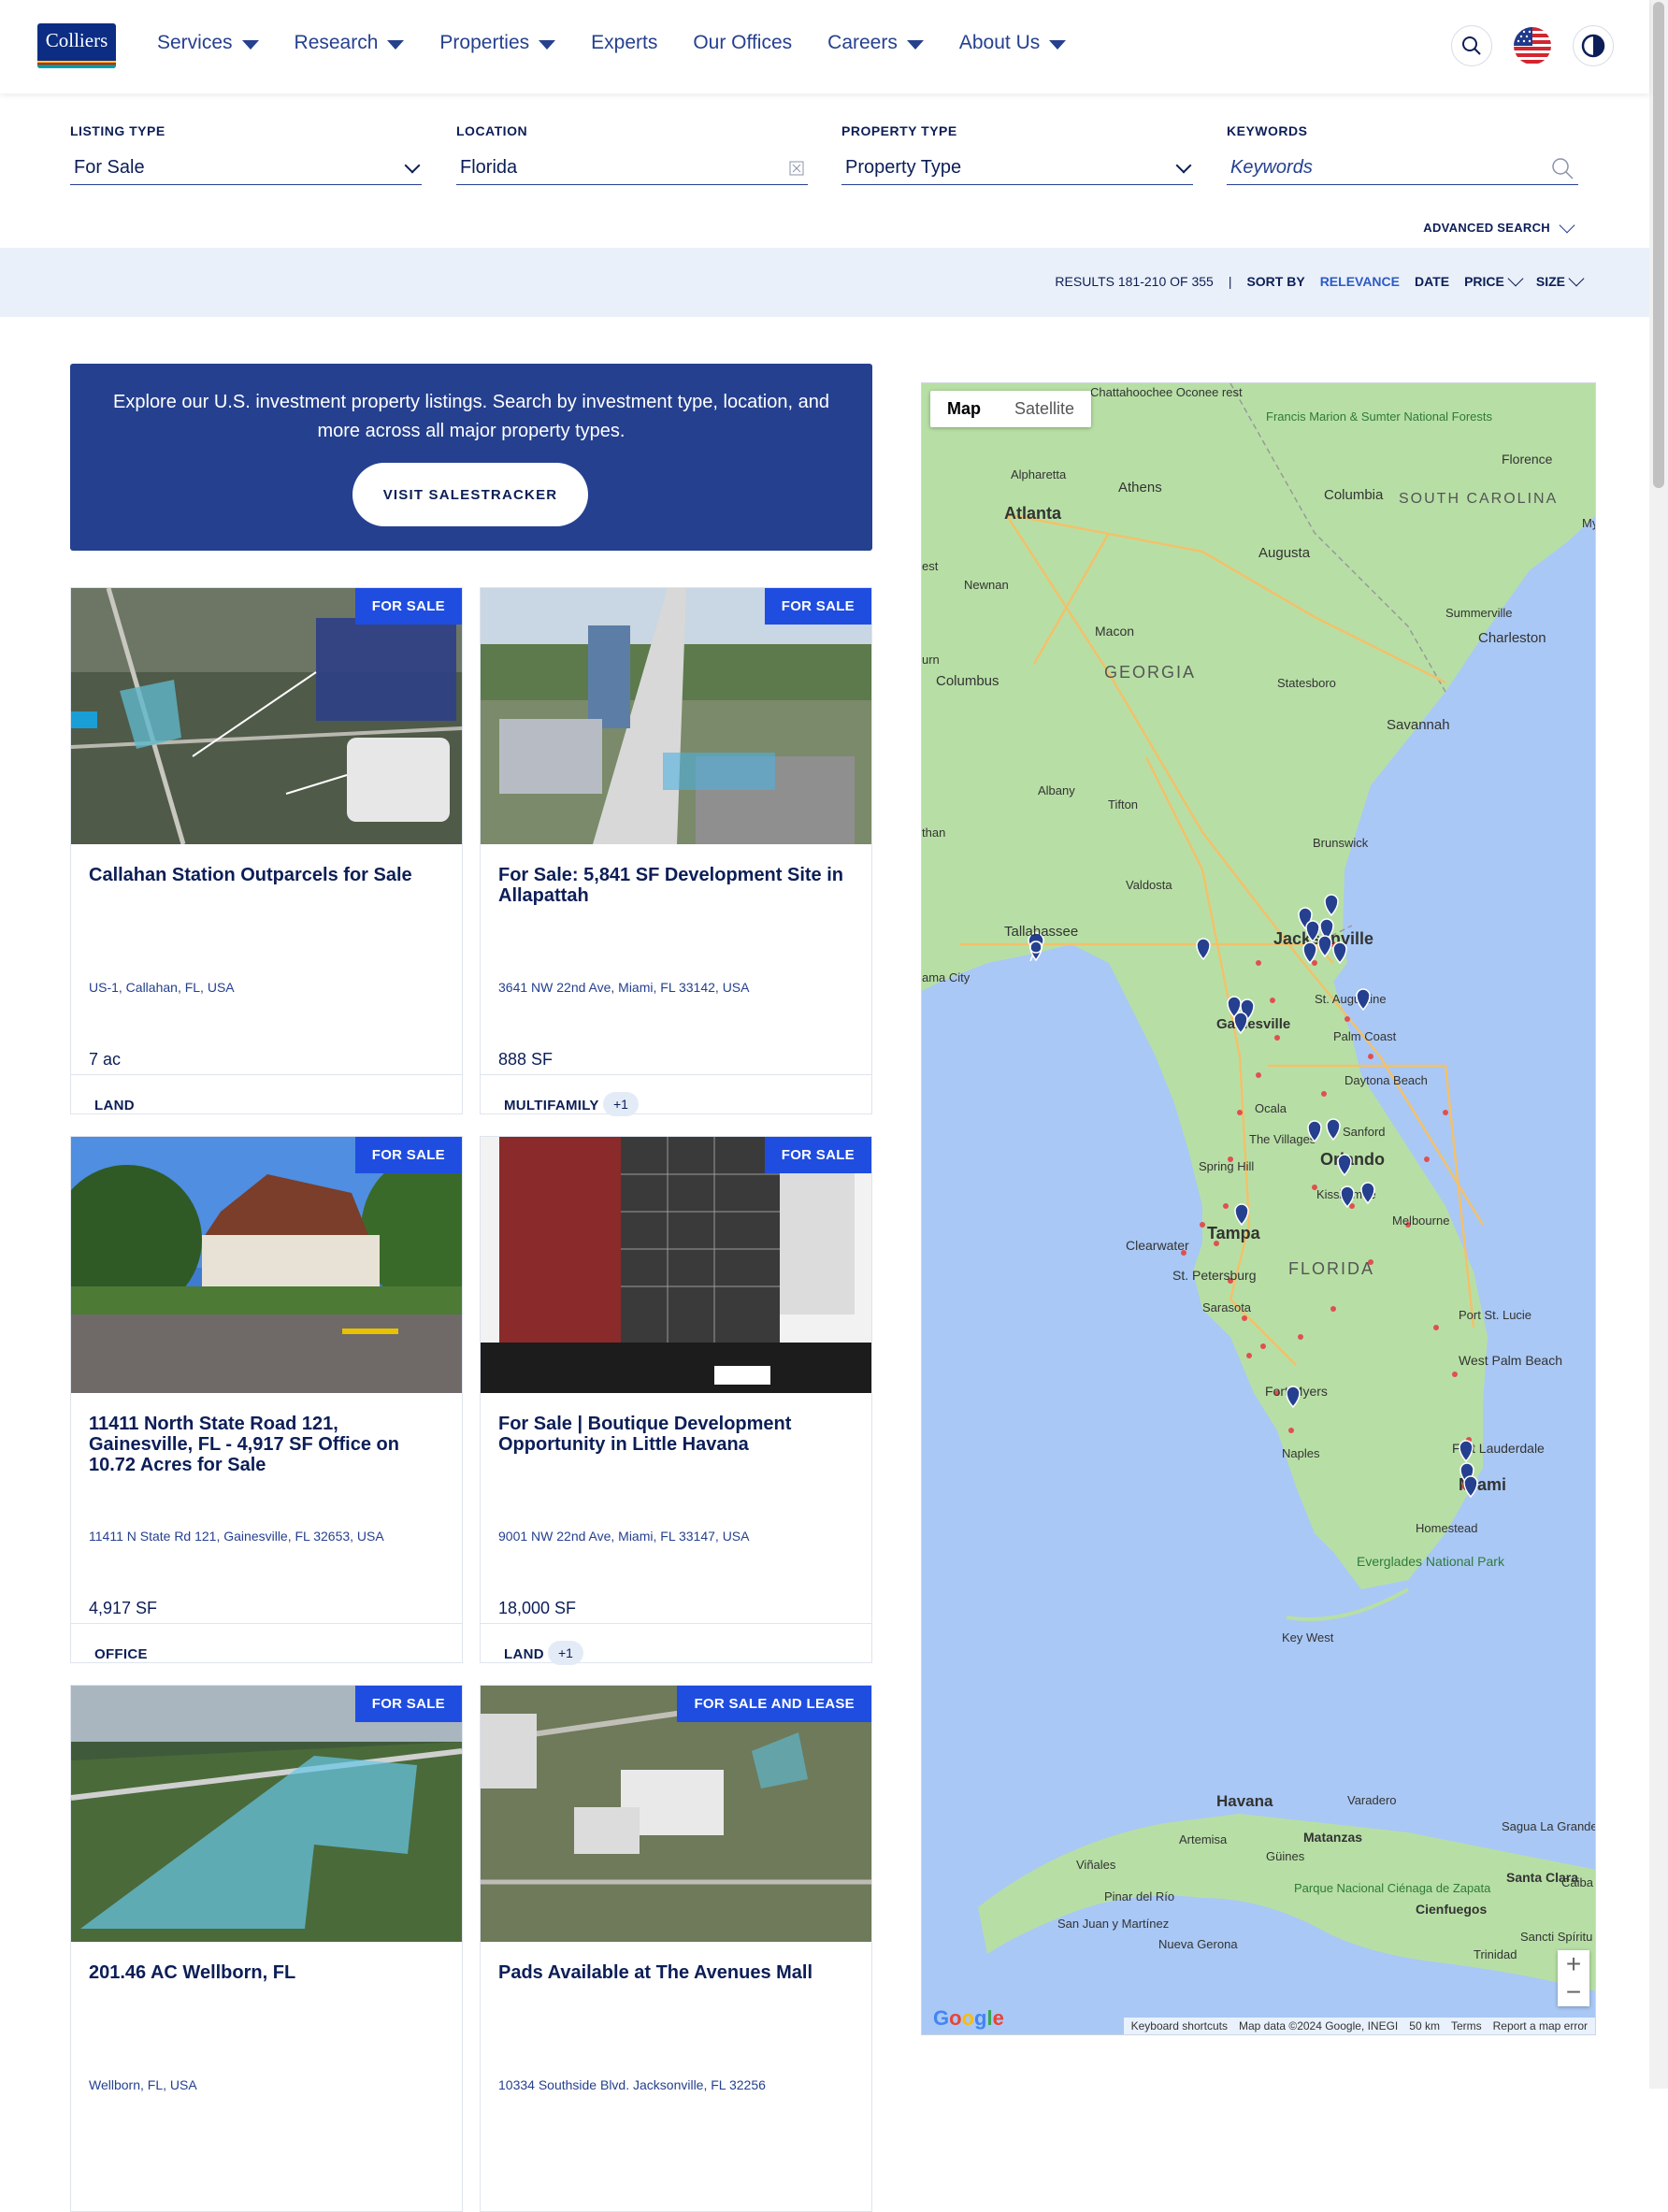 This screenshot has height=2212, width=1668. I want to click on nav-experts-label: Experts, so click(624, 42).